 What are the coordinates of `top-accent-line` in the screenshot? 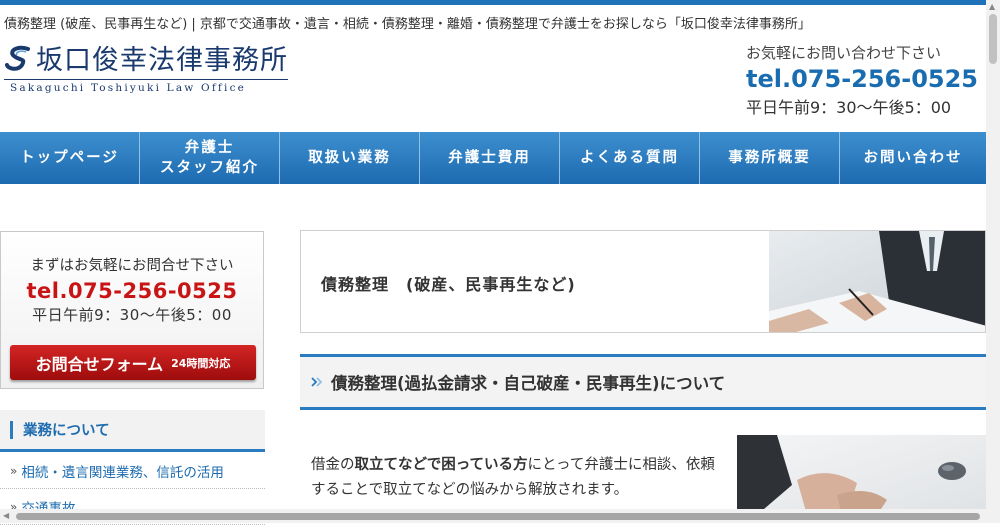 It's located at (493, 2).